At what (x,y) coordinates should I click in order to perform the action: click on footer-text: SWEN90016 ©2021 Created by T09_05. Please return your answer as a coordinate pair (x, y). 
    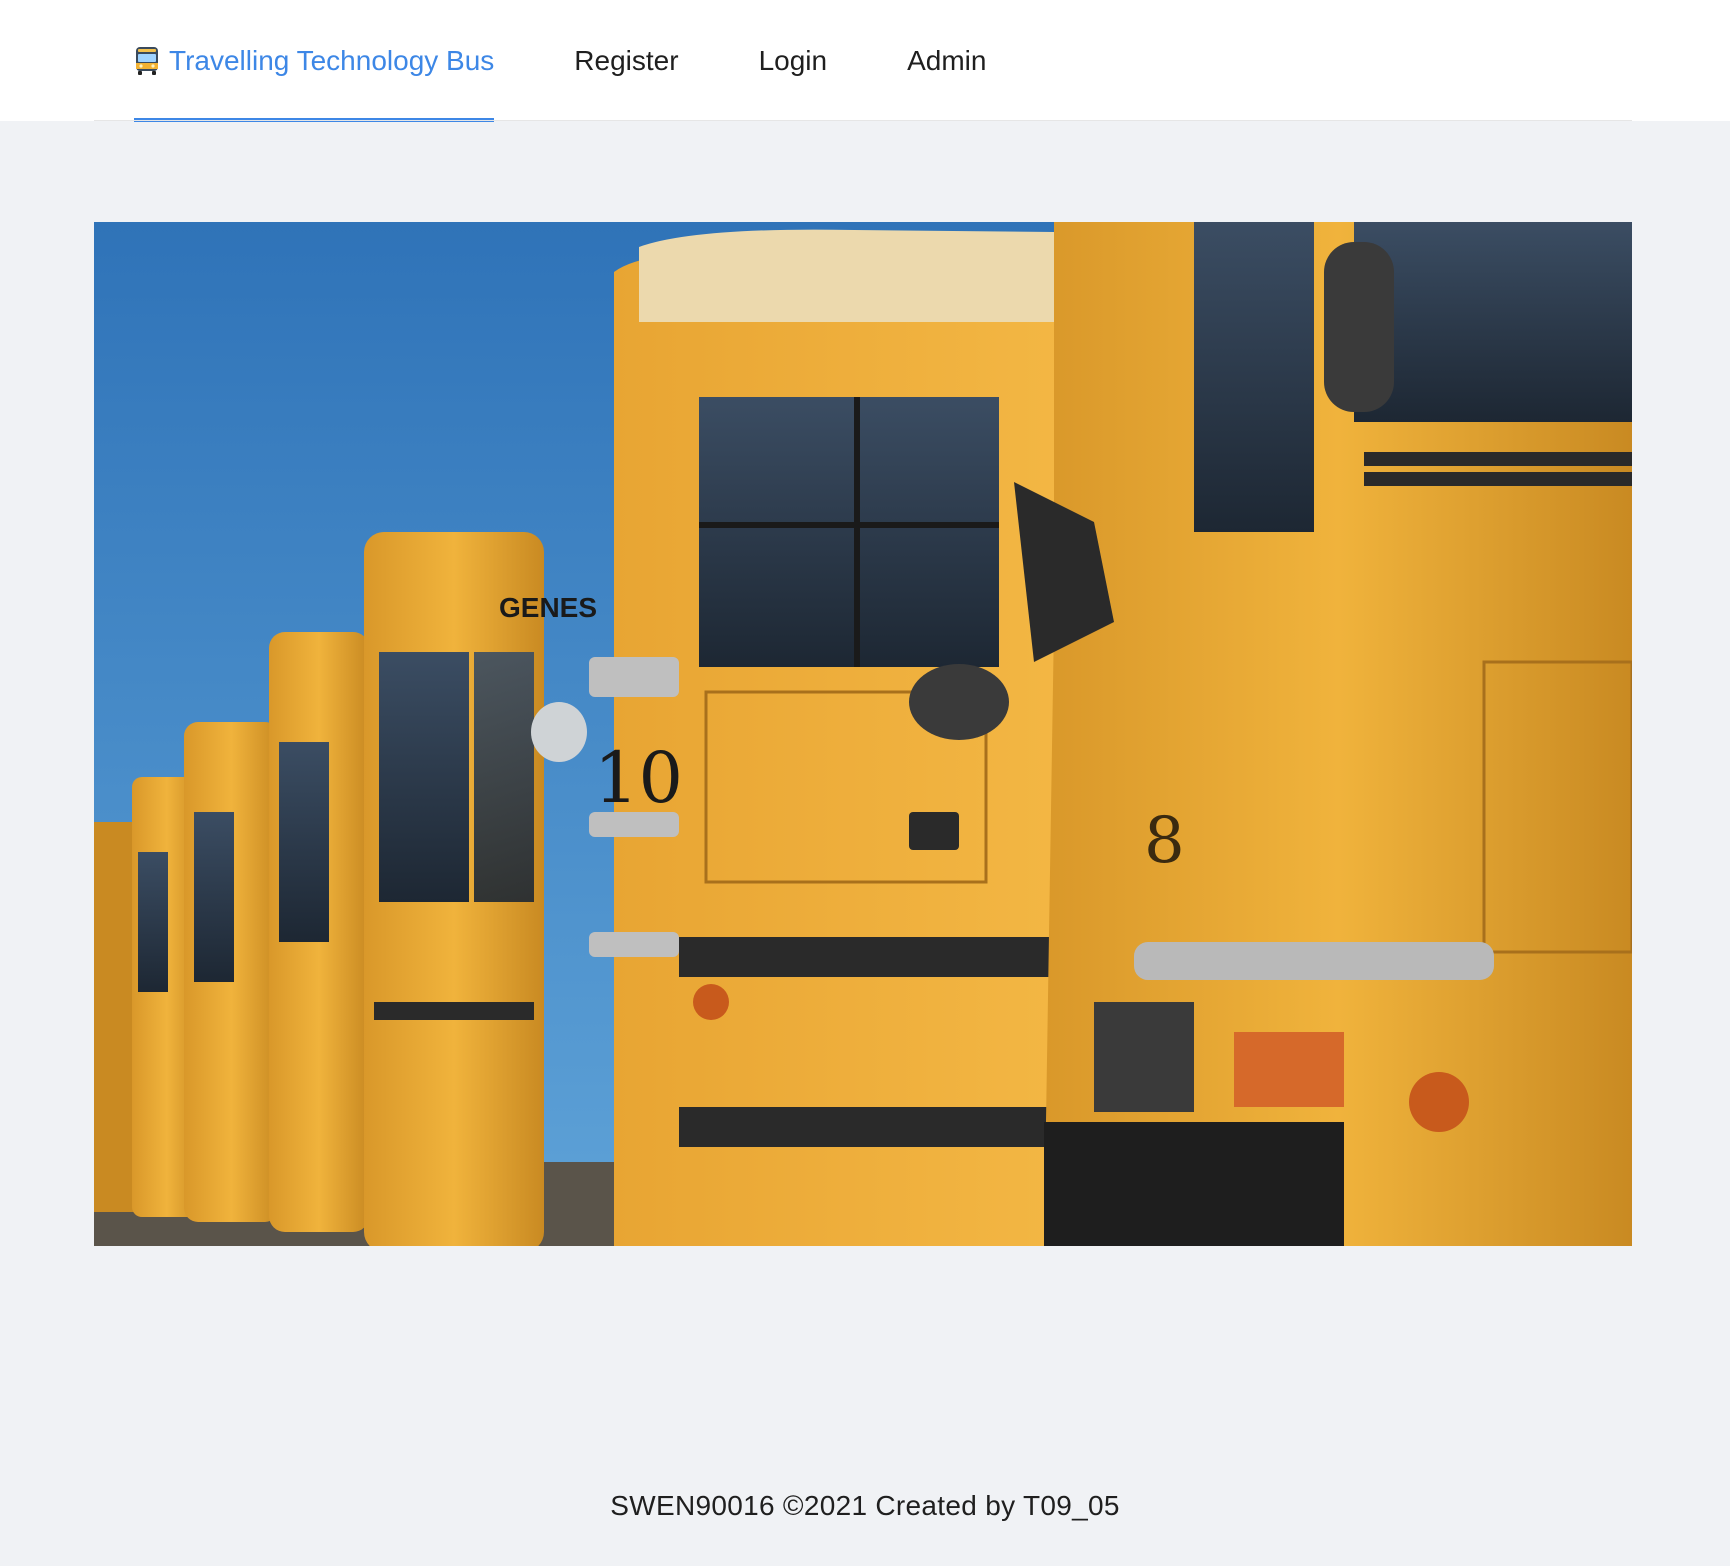
    Looking at the image, I should click on (865, 1505).